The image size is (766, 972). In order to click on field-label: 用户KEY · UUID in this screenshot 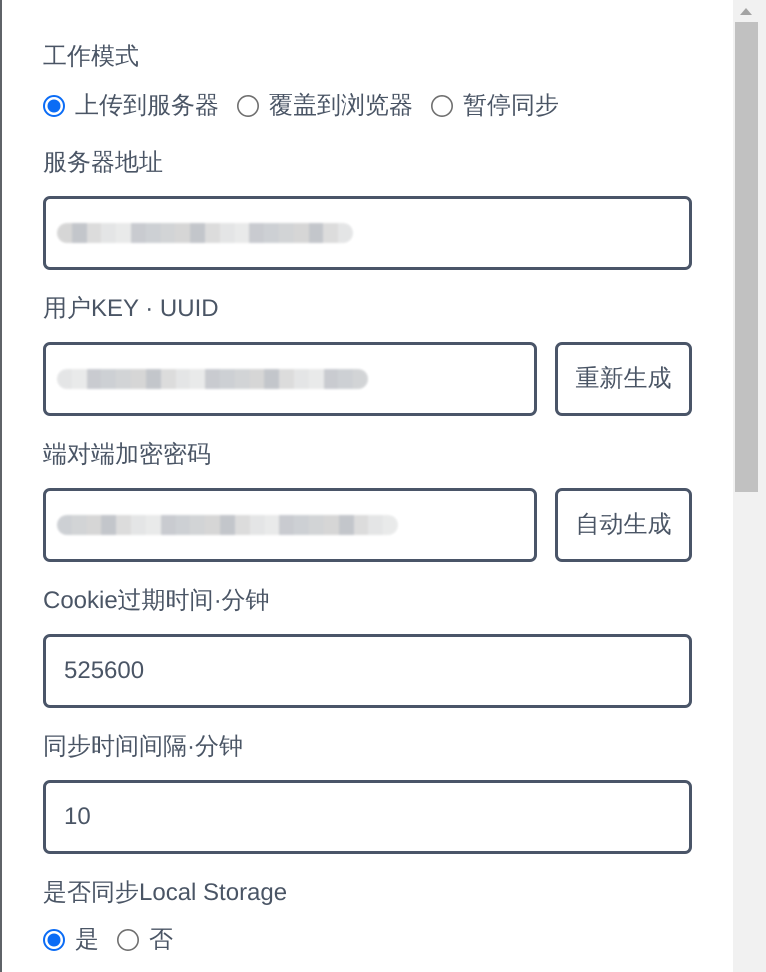, I will do `click(131, 309)`.